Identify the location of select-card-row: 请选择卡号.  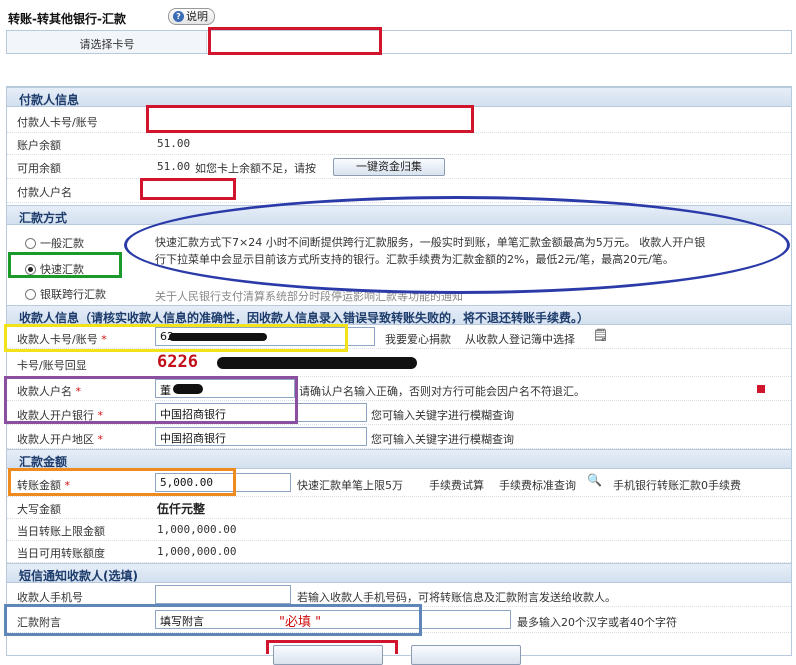
(399, 42).